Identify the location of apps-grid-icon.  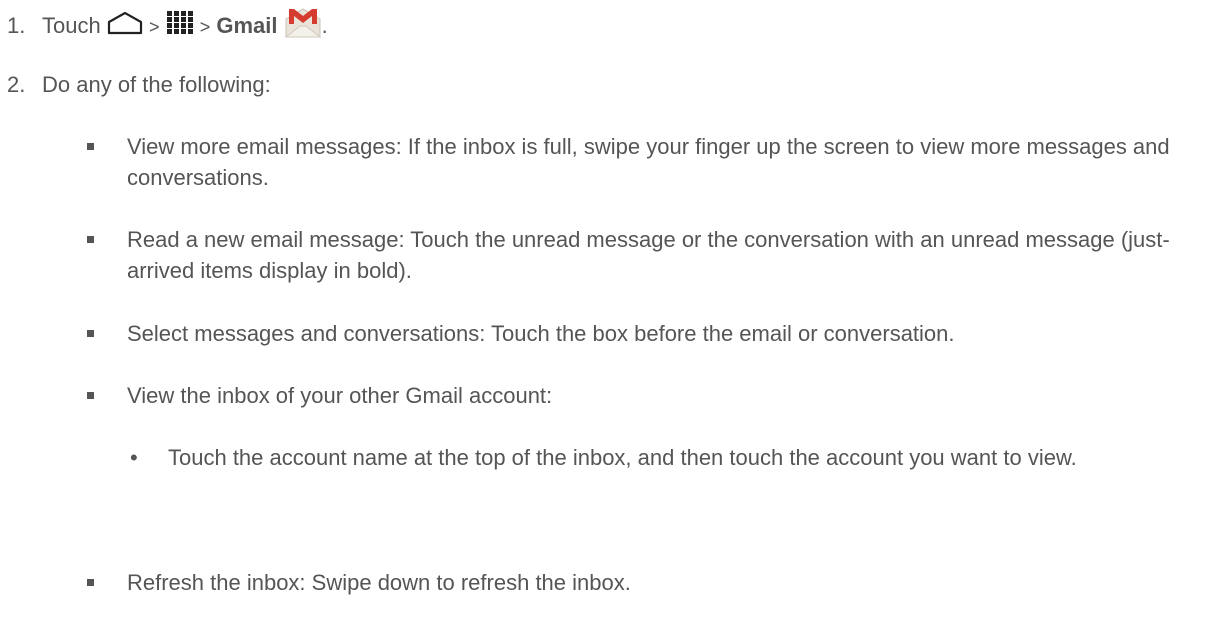
(180, 27).